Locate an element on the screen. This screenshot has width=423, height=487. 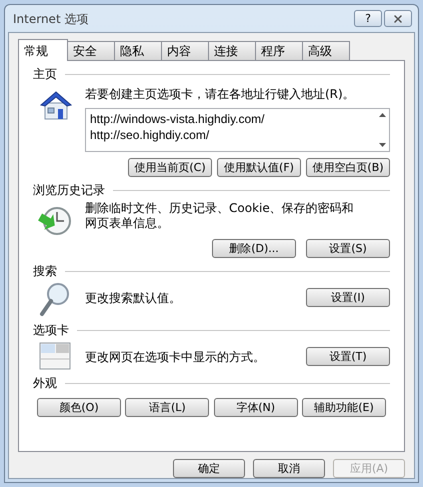
section-description: 若要创建主页选项卡，请在各地址行键入地址(R)。 is located at coordinates (220, 94).